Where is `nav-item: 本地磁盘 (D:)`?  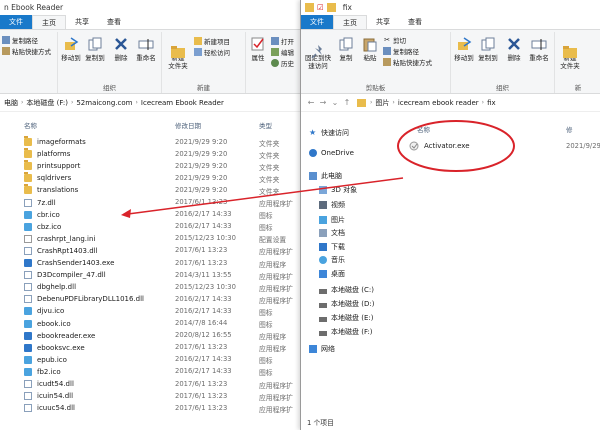 nav-item: 本地磁盘 (D:) is located at coordinates (346, 304).